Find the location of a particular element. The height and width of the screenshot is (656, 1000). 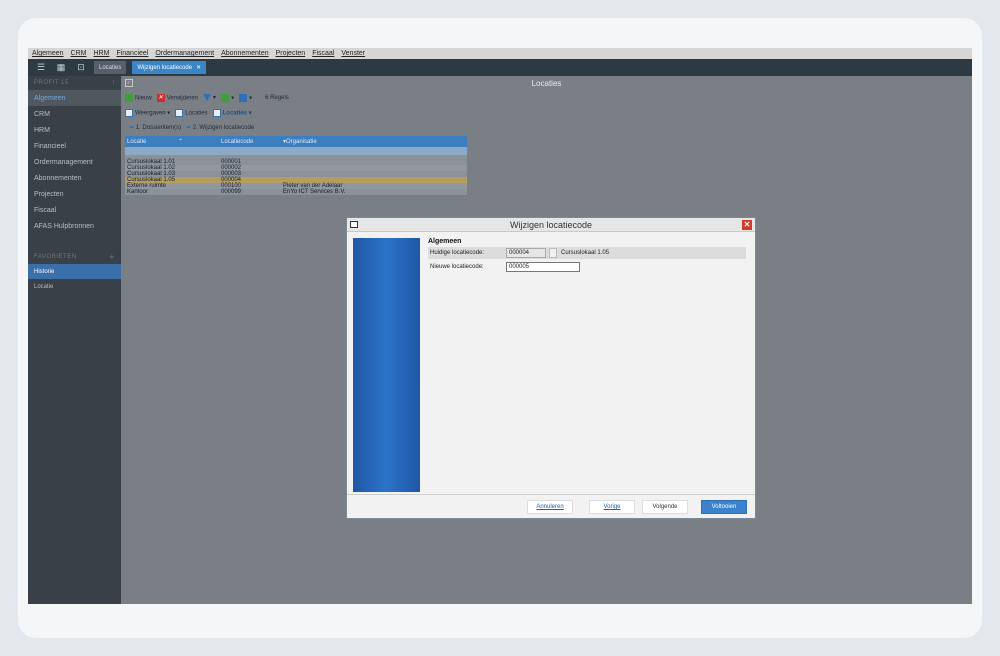

tab-label: Locaties is located at coordinates (110, 67).